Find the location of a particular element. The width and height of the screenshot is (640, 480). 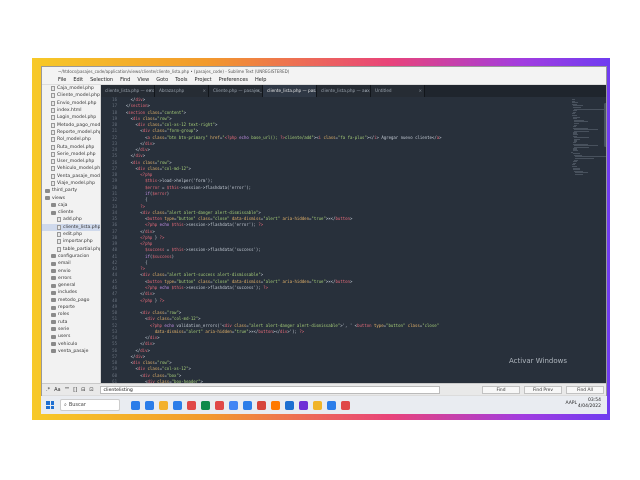

sidebar-file: edit.php is located at coordinates (71, 234).